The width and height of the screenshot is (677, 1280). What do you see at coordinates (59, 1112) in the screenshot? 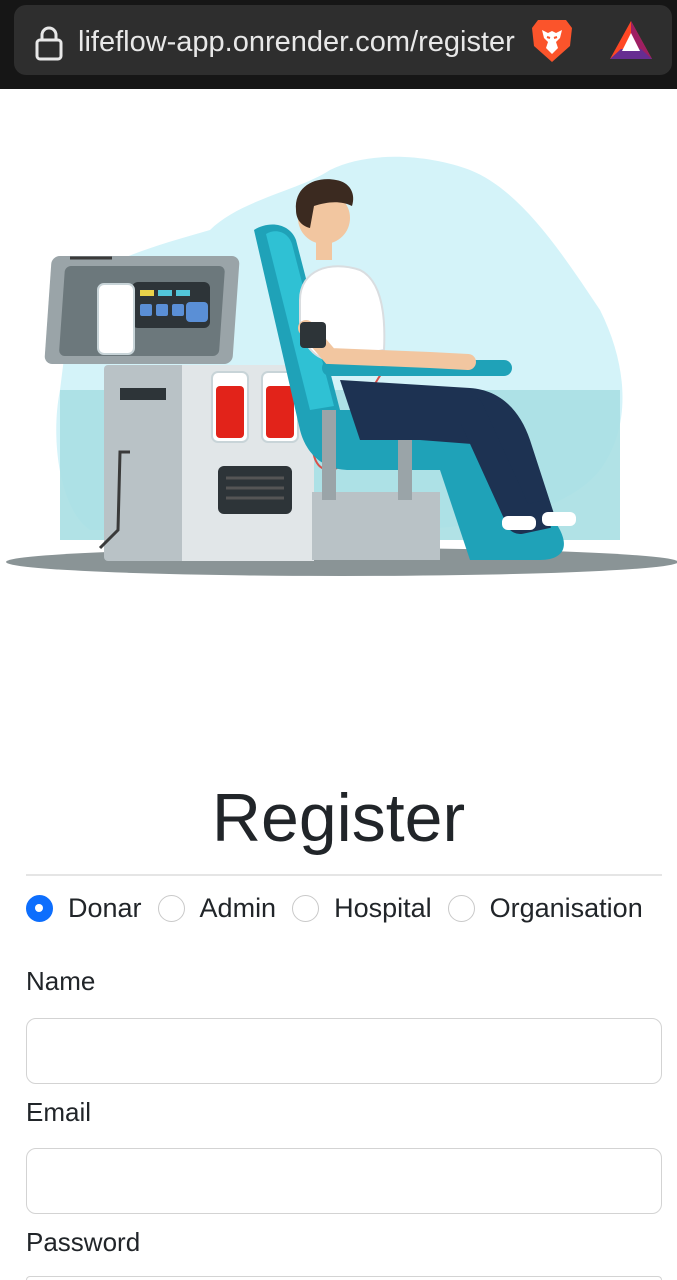
I see `email-label: Email` at bounding box center [59, 1112].